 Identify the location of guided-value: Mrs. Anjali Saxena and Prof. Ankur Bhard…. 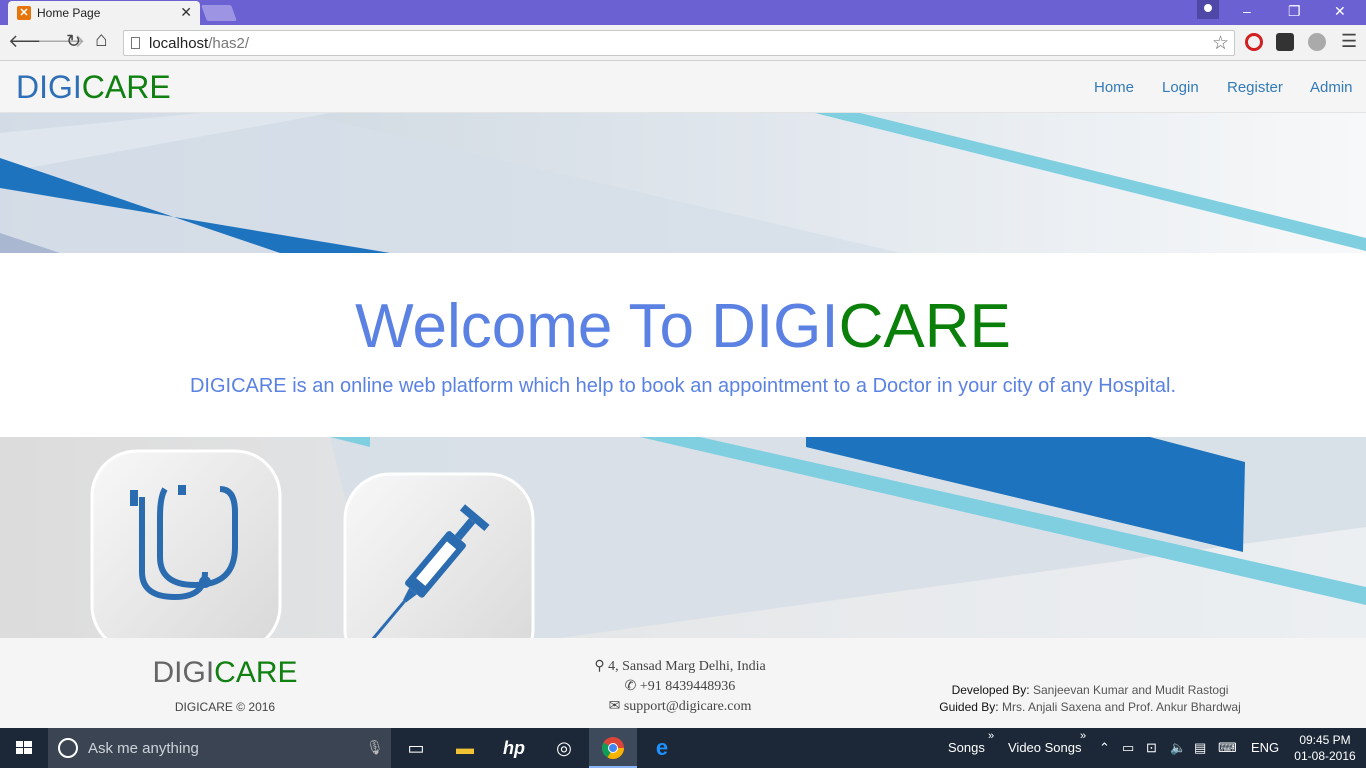
(1121, 707).